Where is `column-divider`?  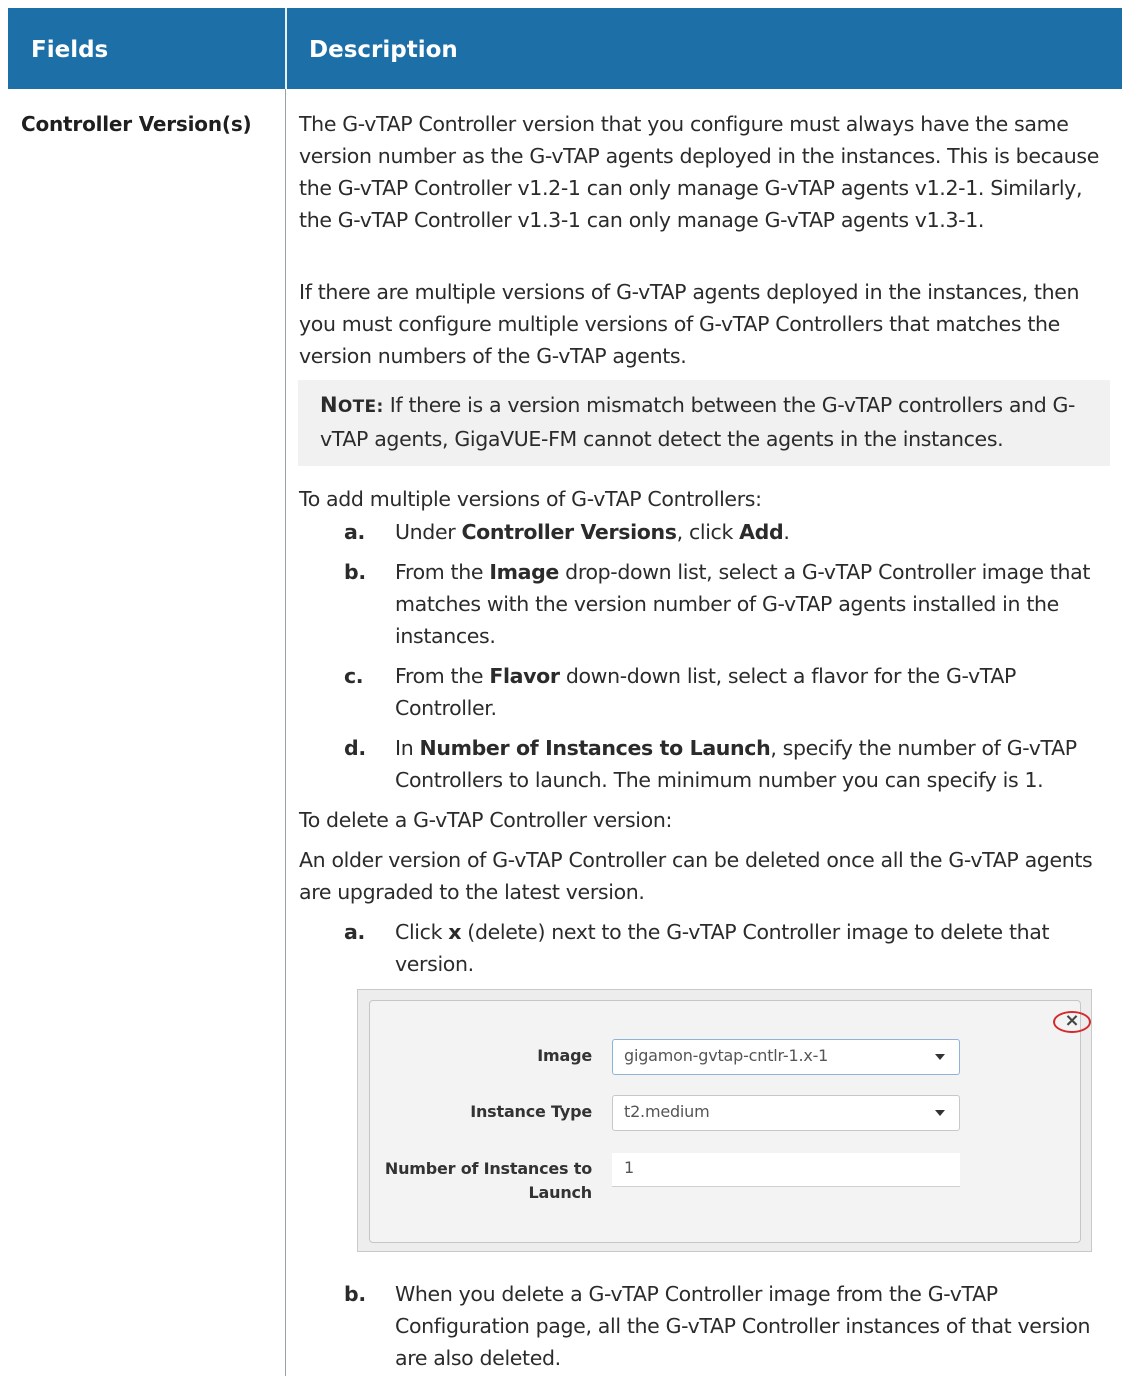
column-divider is located at coordinates (285, 732).